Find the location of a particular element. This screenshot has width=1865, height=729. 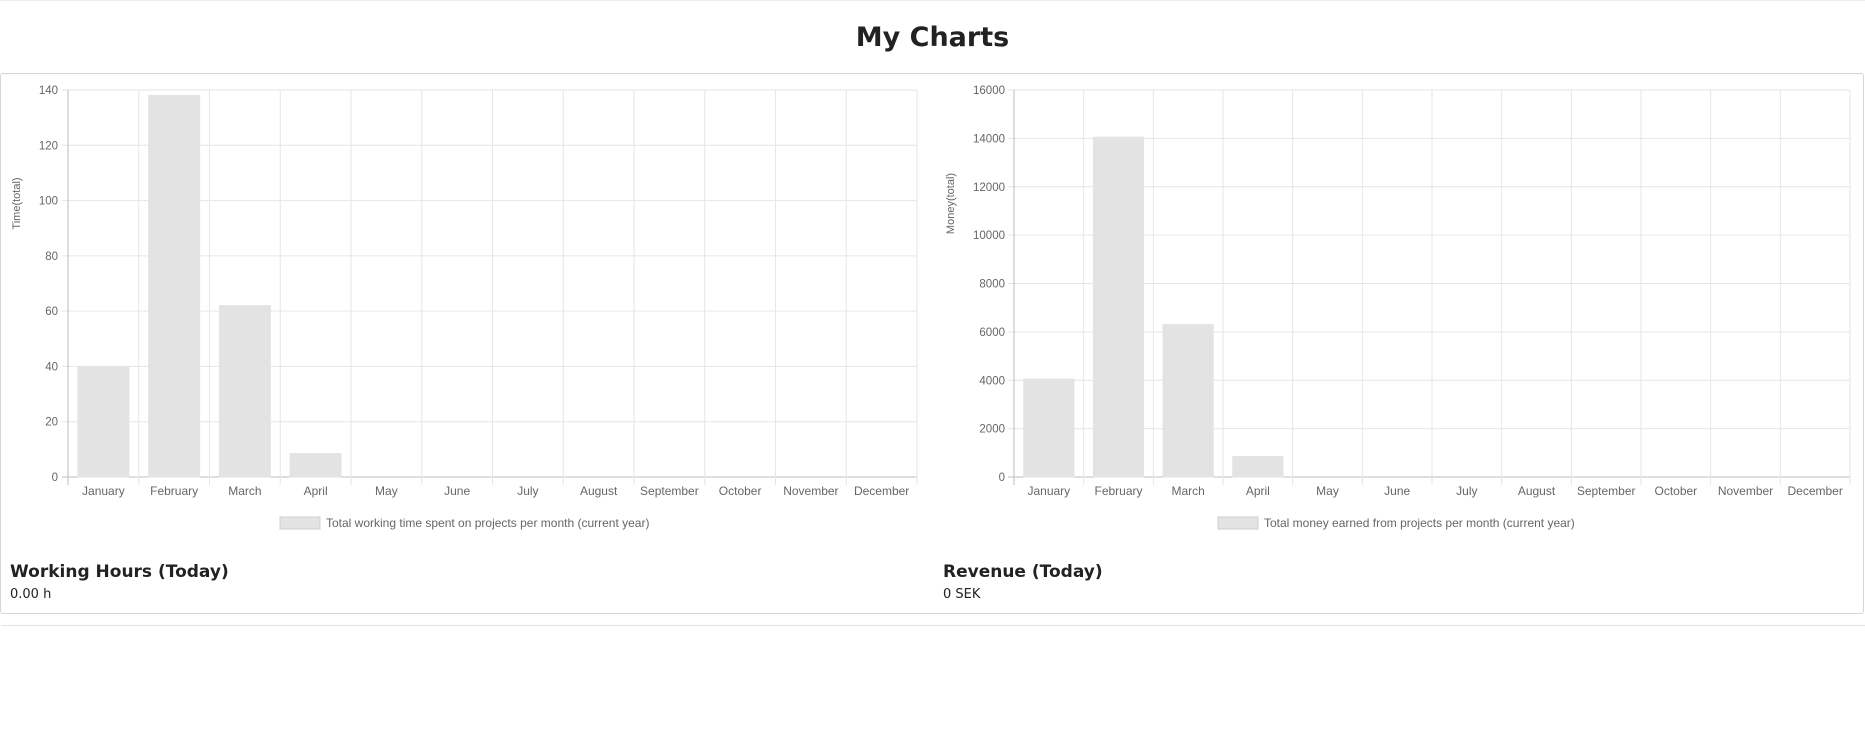

y-tick-label: 16000 is located at coordinates (989, 91).